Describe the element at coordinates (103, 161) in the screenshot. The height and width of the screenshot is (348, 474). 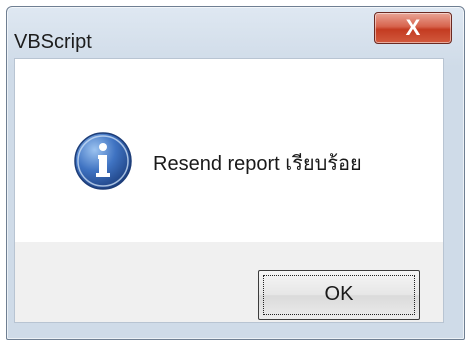
I see `information-icon` at that location.